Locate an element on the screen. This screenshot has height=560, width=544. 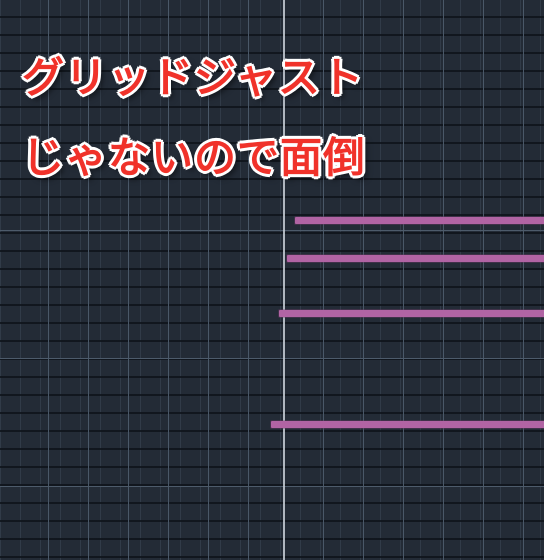
overlay-caption-line-2: じゃないので面倒 is located at coordinates (194, 157).